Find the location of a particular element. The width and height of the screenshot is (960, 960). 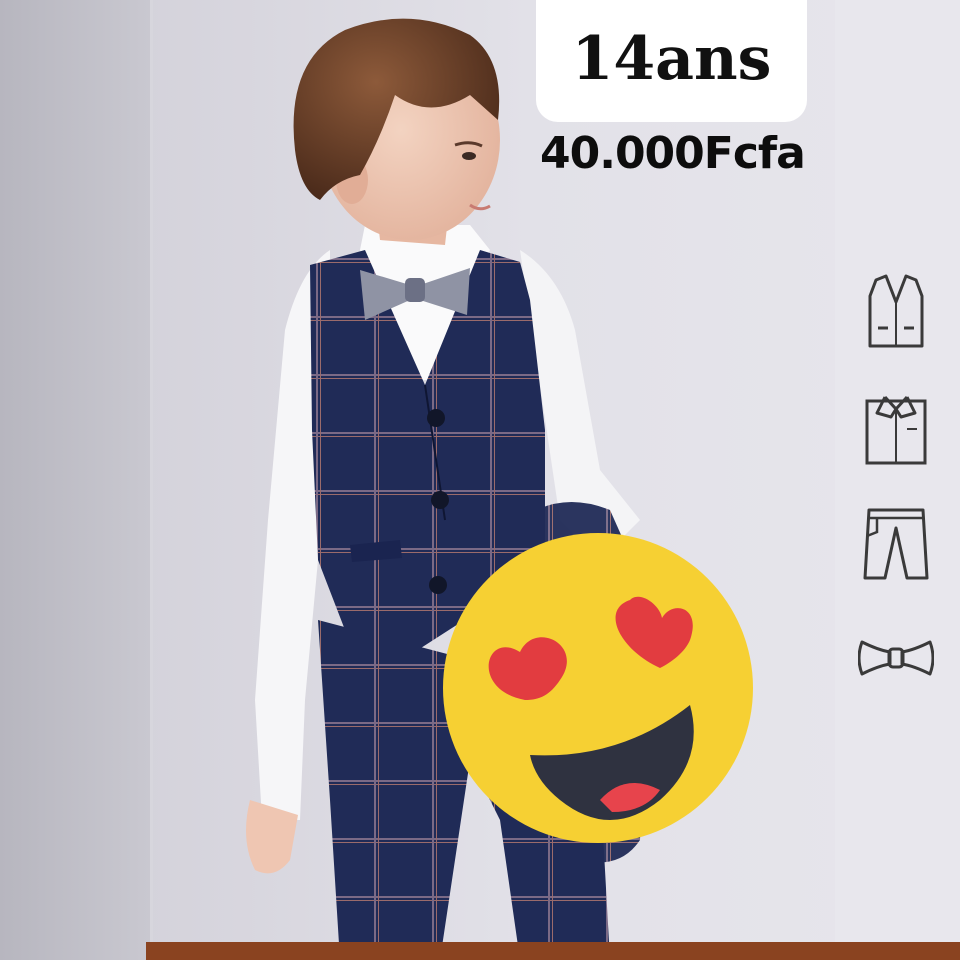

price-label: 40.000Fcfa is located at coordinates (673, 153).